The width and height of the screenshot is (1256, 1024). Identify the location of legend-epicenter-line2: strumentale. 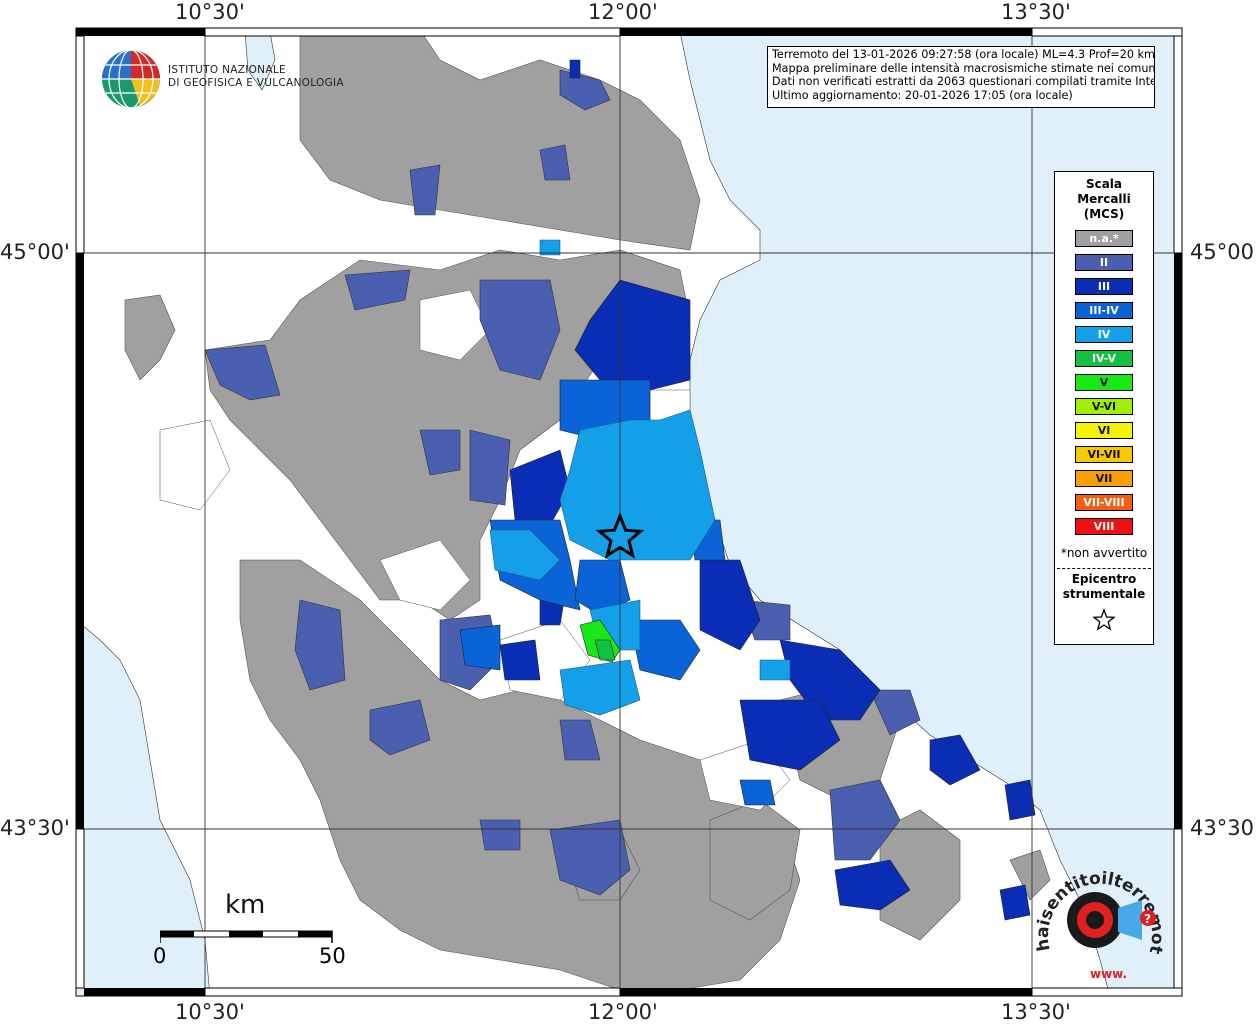
(1104, 594).